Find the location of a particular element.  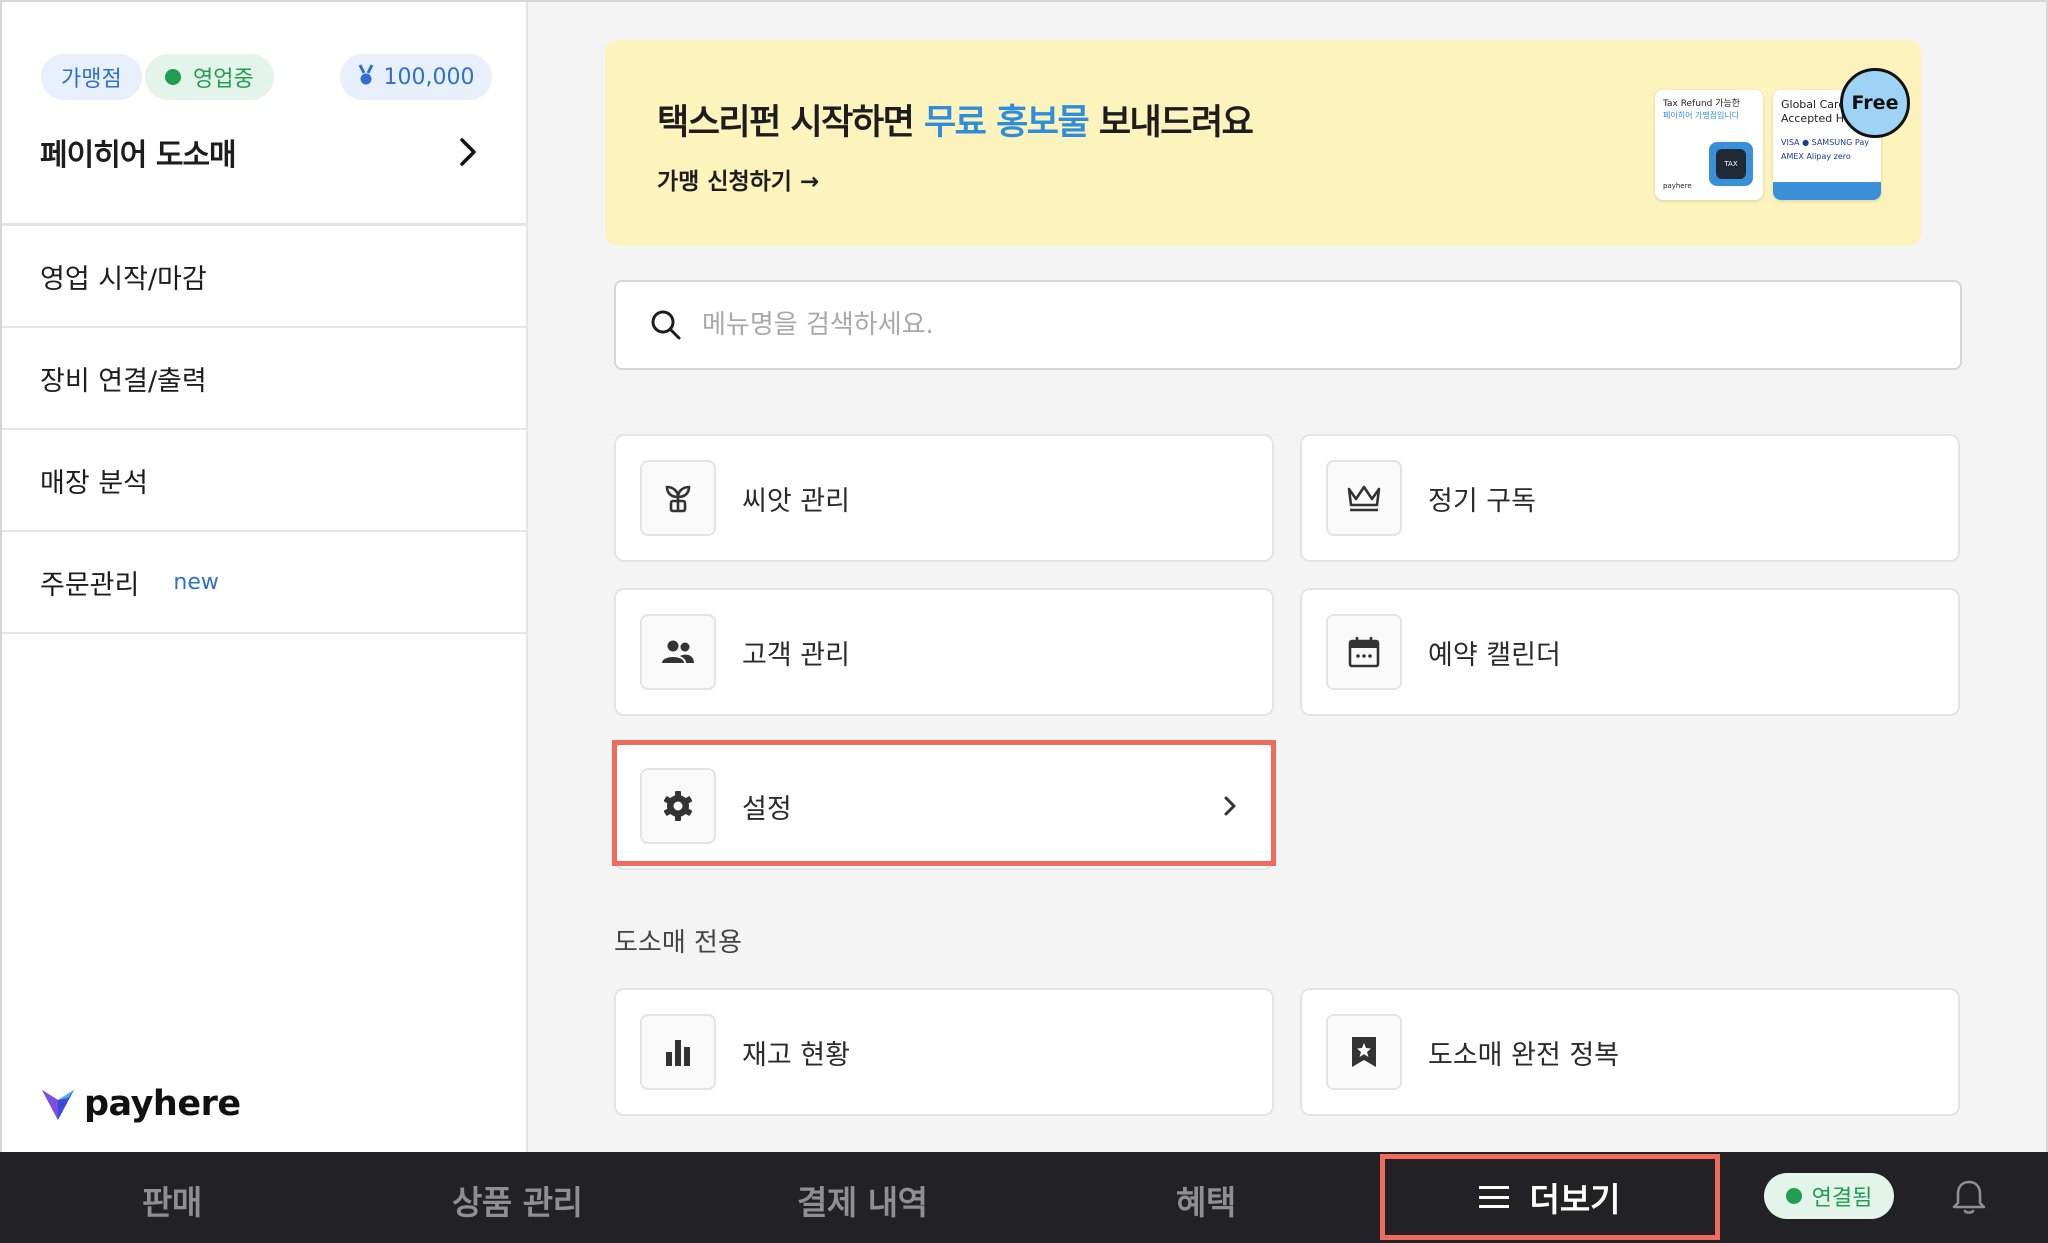

sidebar-item-label: 장비 연결/출력 is located at coordinates (123, 381).